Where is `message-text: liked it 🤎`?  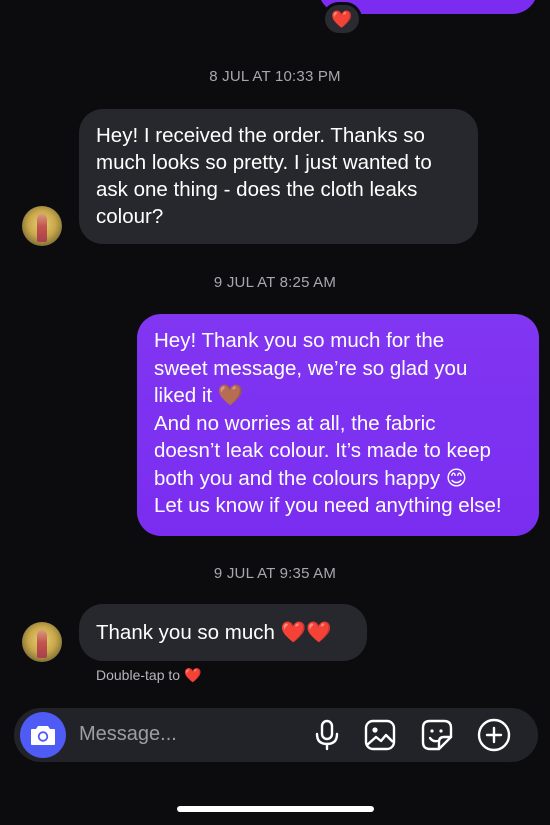
message-text: liked it 🤎 is located at coordinates (199, 395).